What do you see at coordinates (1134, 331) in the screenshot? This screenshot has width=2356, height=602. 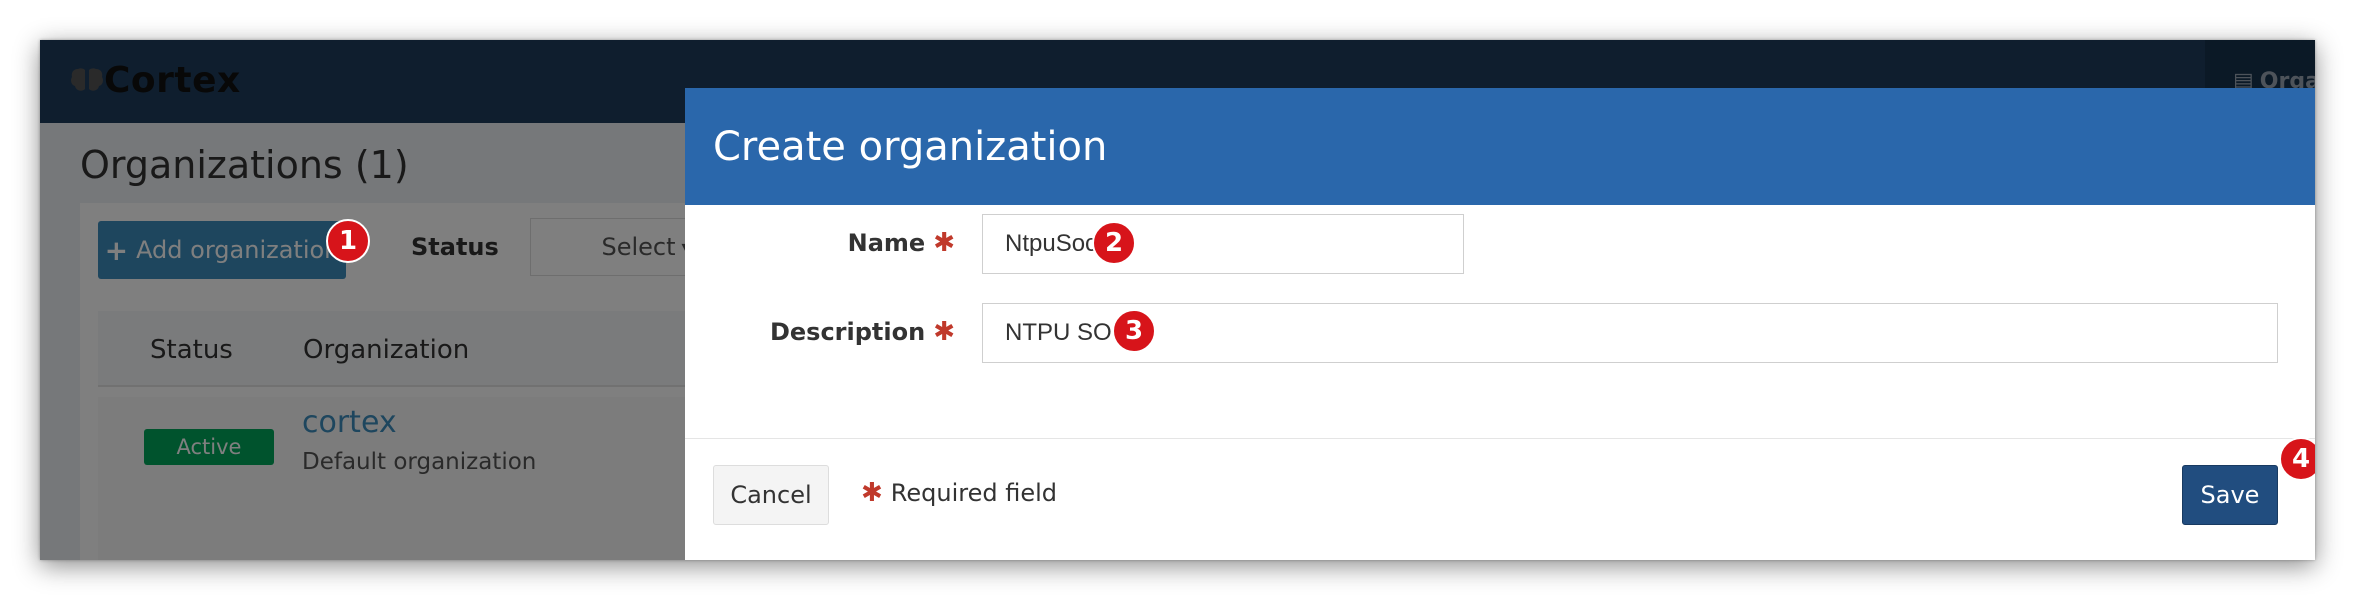 I see `step-marker-3: 3` at bounding box center [1134, 331].